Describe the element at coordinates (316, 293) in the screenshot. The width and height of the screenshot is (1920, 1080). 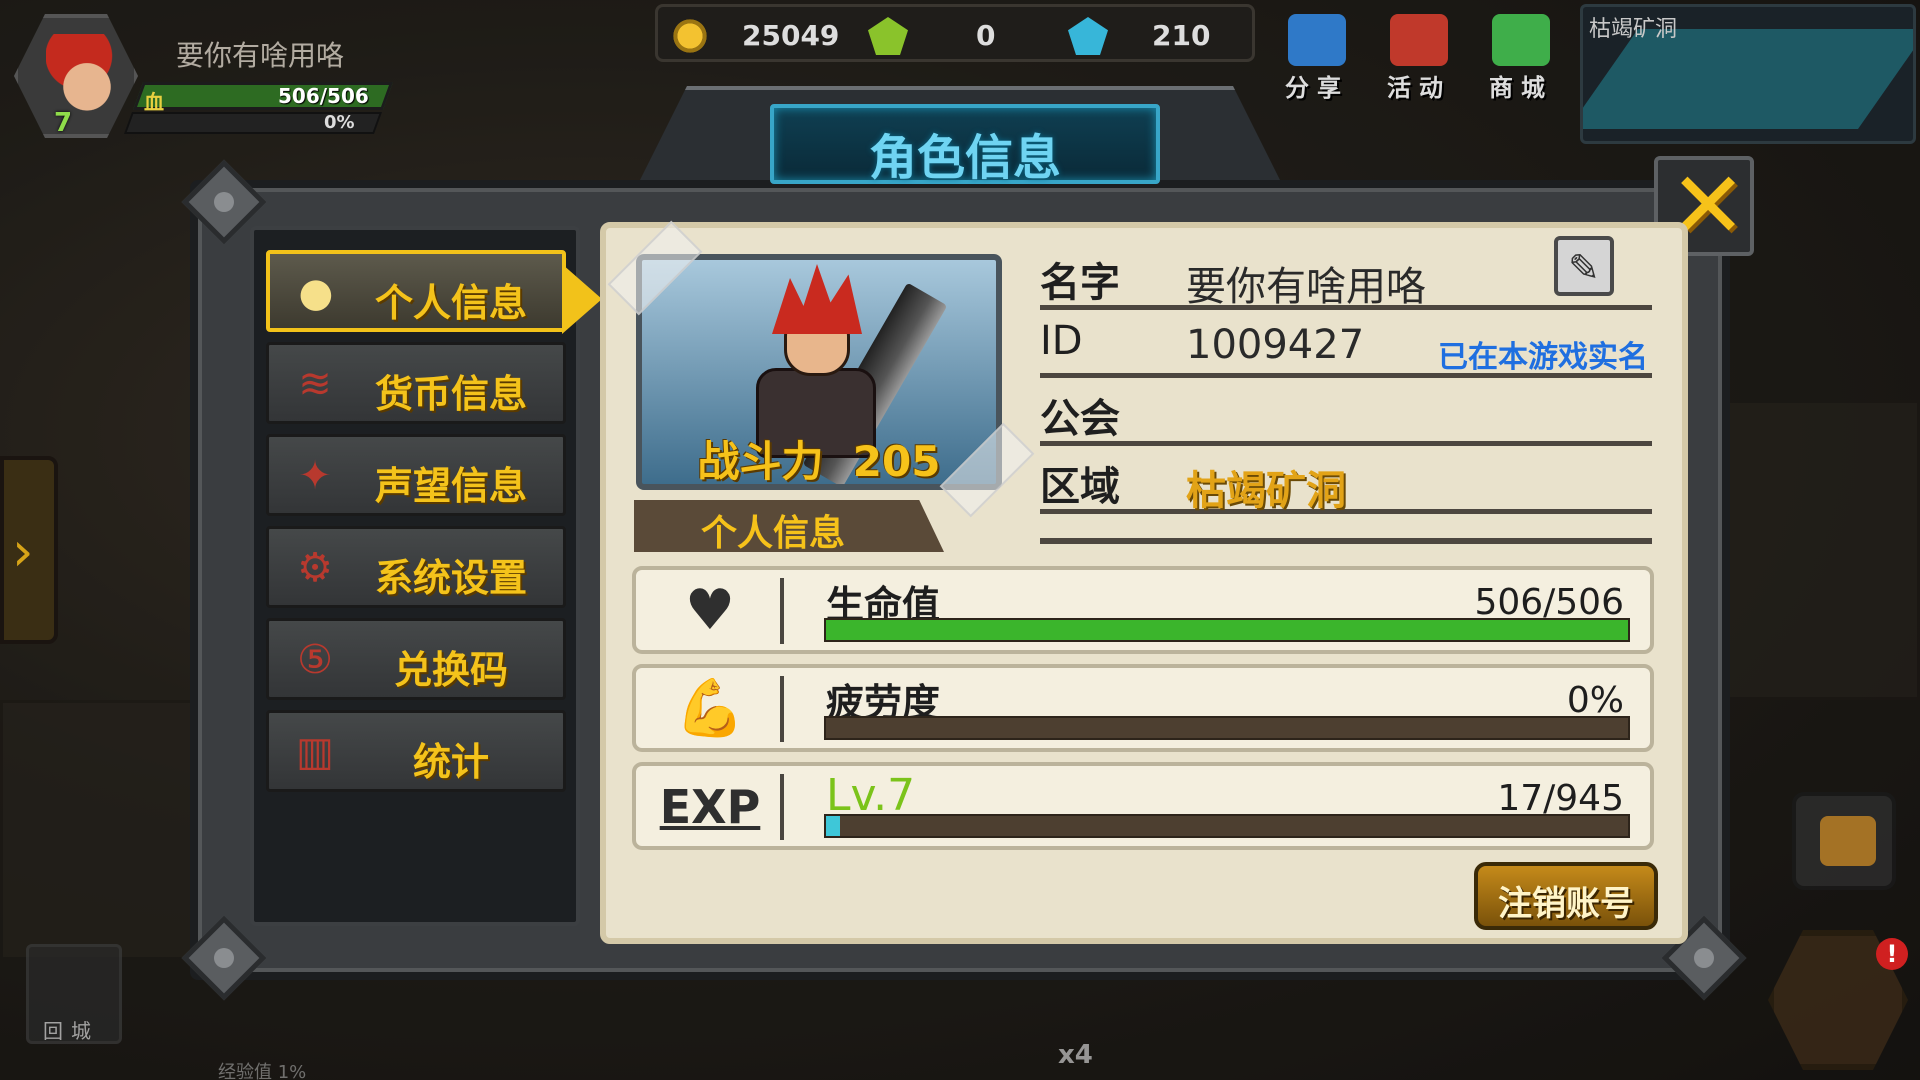
I see `lightbulb-icon: ●` at that location.